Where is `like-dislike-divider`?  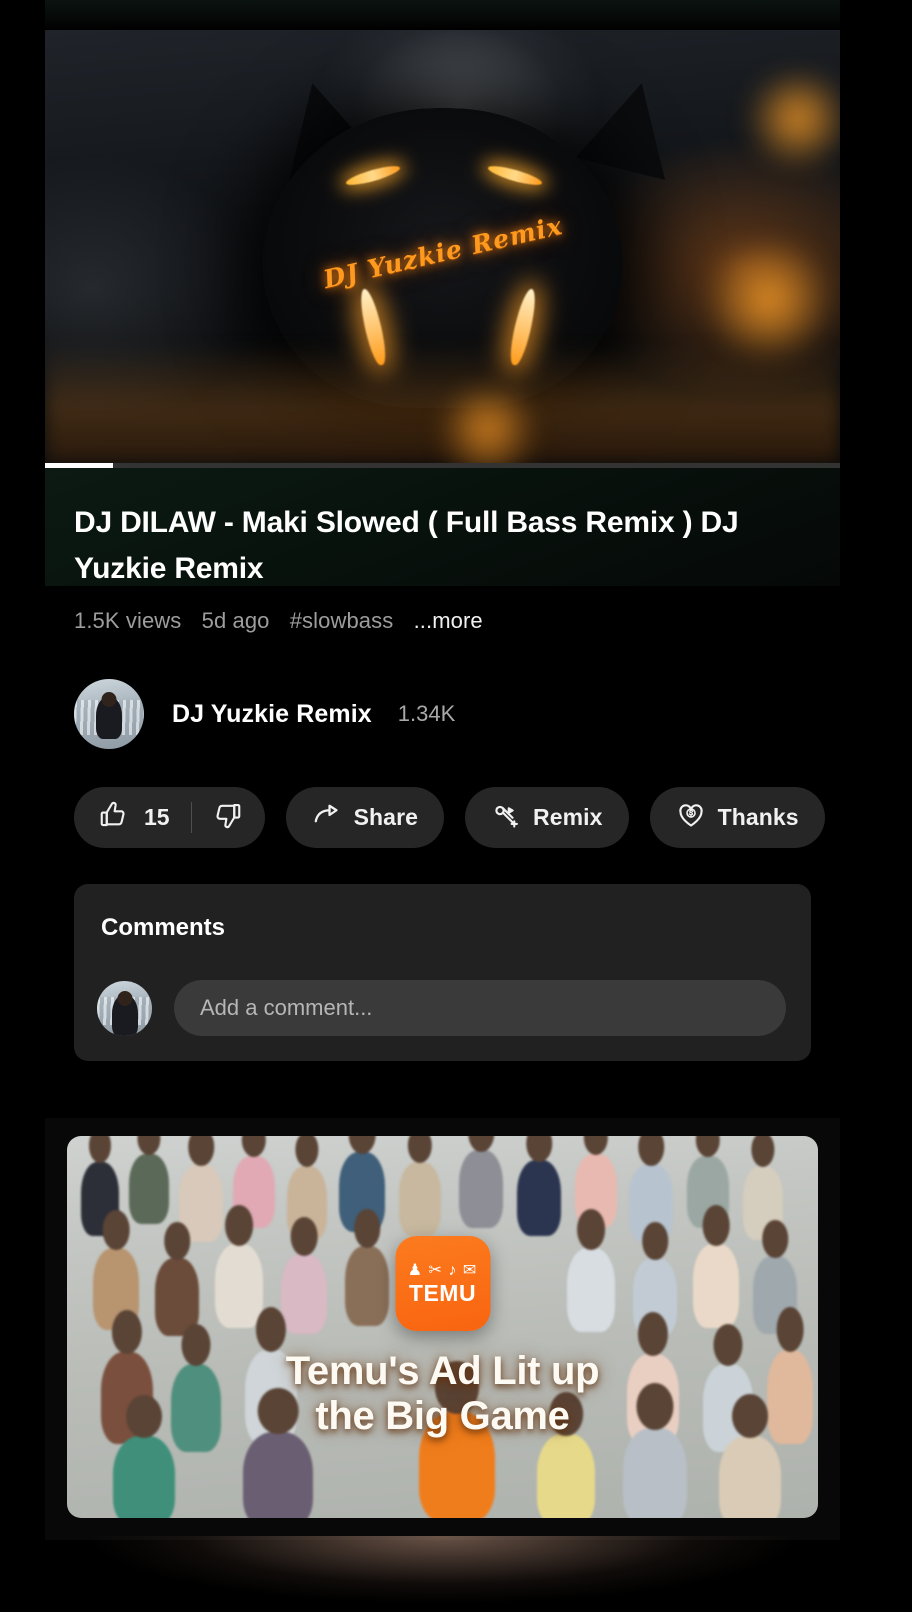
like-dislike-divider is located at coordinates (191, 817).